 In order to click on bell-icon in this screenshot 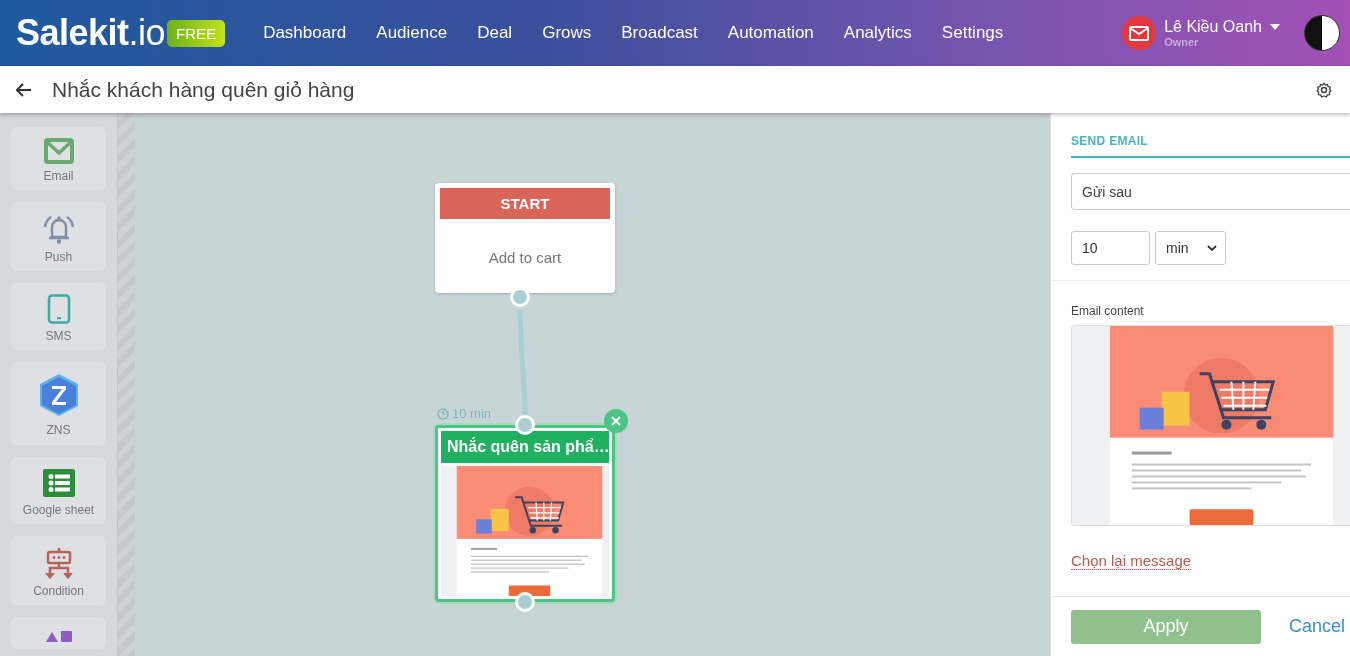, I will do `click(58, 229)`.